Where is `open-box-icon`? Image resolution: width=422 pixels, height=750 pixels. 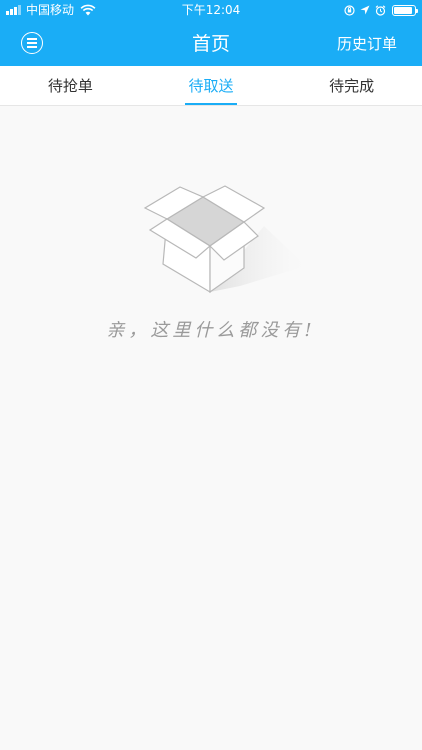
open-box-icon is located at coordinates (224, 239).